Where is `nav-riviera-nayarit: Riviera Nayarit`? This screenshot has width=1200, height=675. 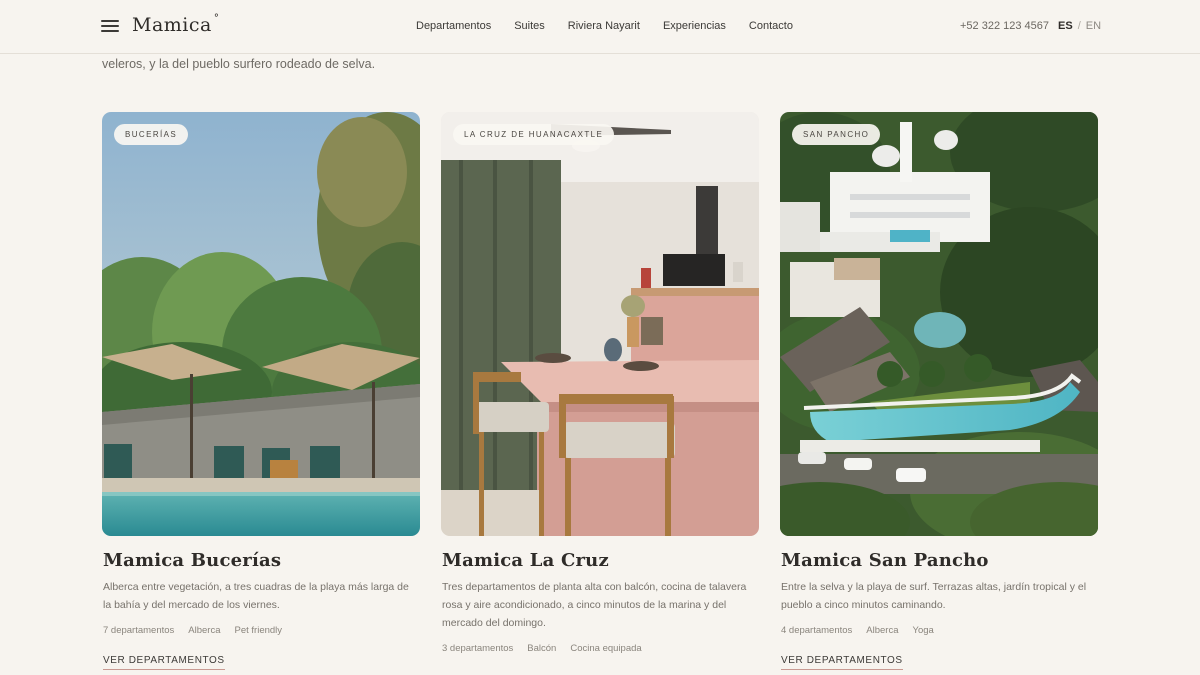 nav-riviera-nayarit: Riviera Nayarit is located at coordinates (604, 26).